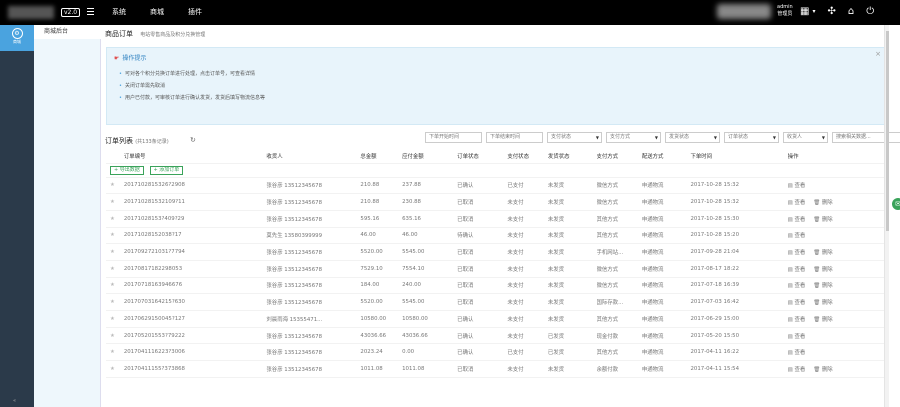 The width and height of the screenshot is (900, 407). What do you see at coordinates (800, 186) in the screenshot?
I see `action-label: 查看` at bounding box center [800, 186].